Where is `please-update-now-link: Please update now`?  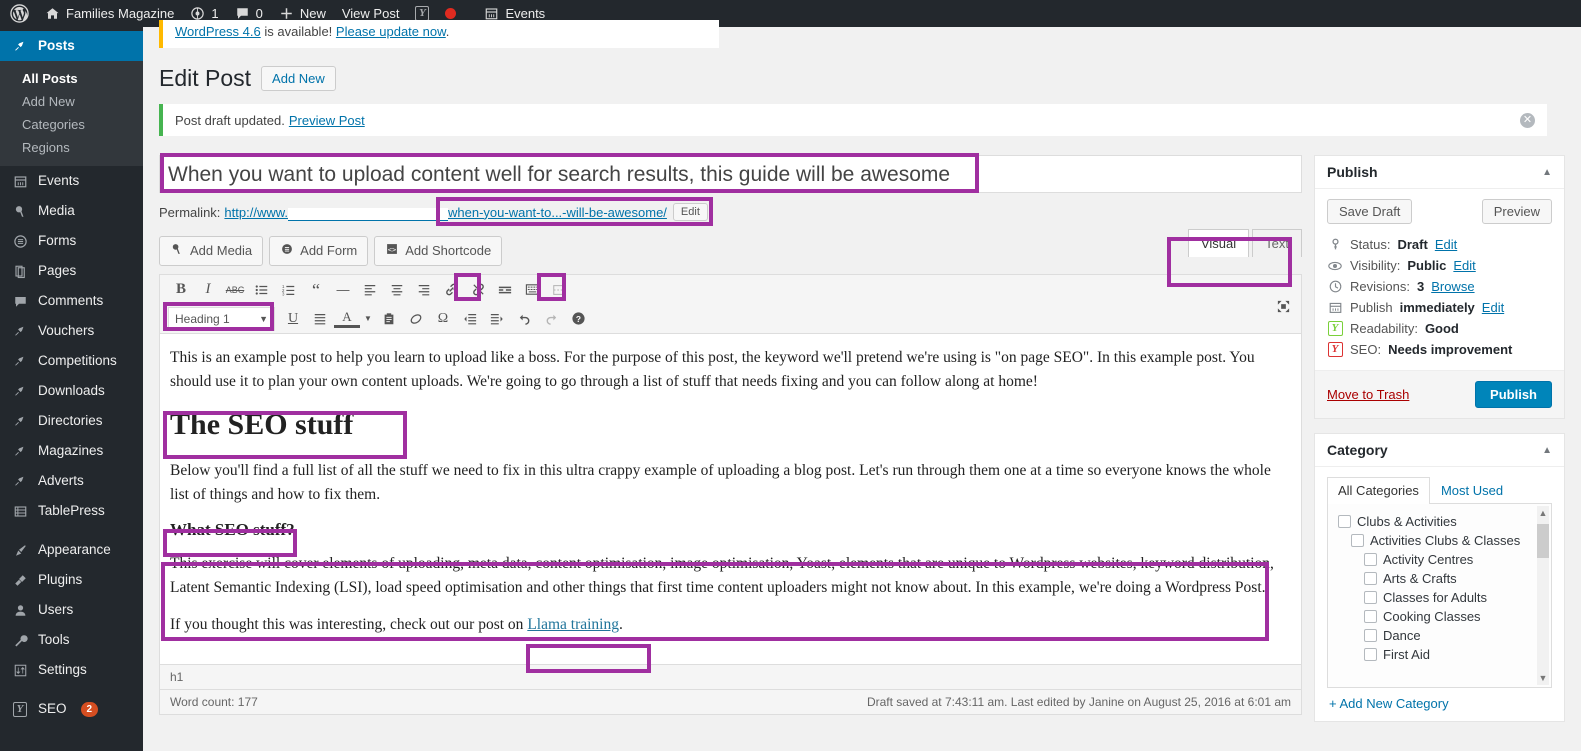
please-update-now-link: Please update now is located at coordinates (391, 31).